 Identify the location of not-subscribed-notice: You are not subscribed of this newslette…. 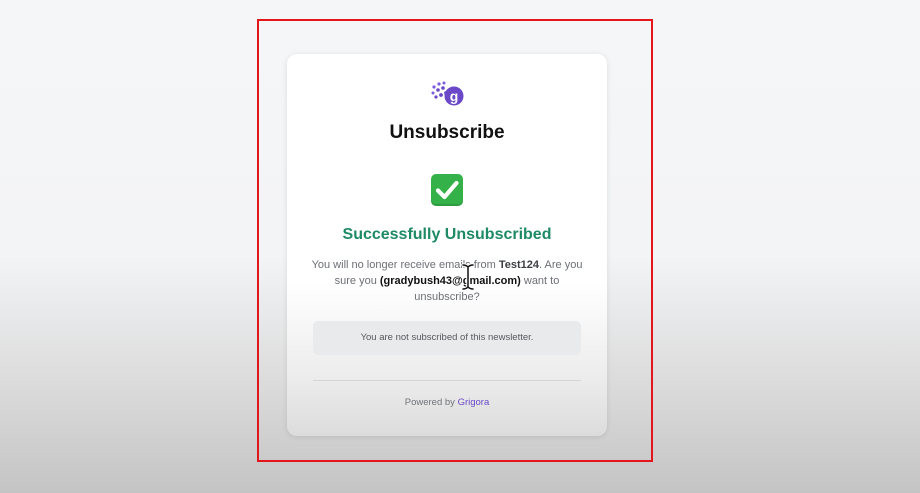
(447, 338).